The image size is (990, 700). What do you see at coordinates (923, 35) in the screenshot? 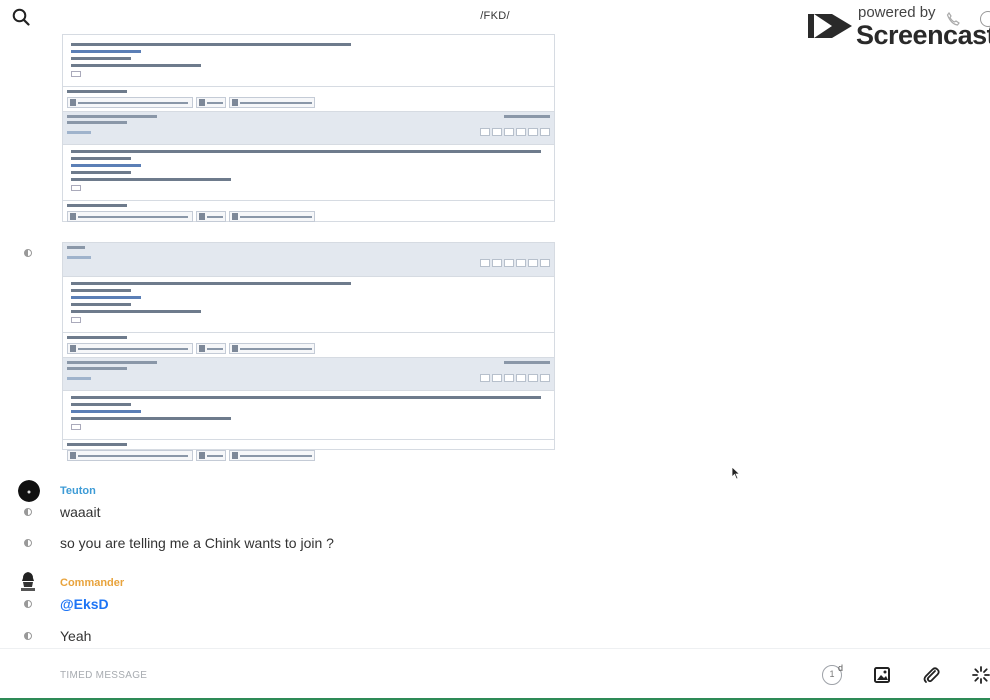
I see `brand-name: Screencastify` at bounding box center [923, 35].